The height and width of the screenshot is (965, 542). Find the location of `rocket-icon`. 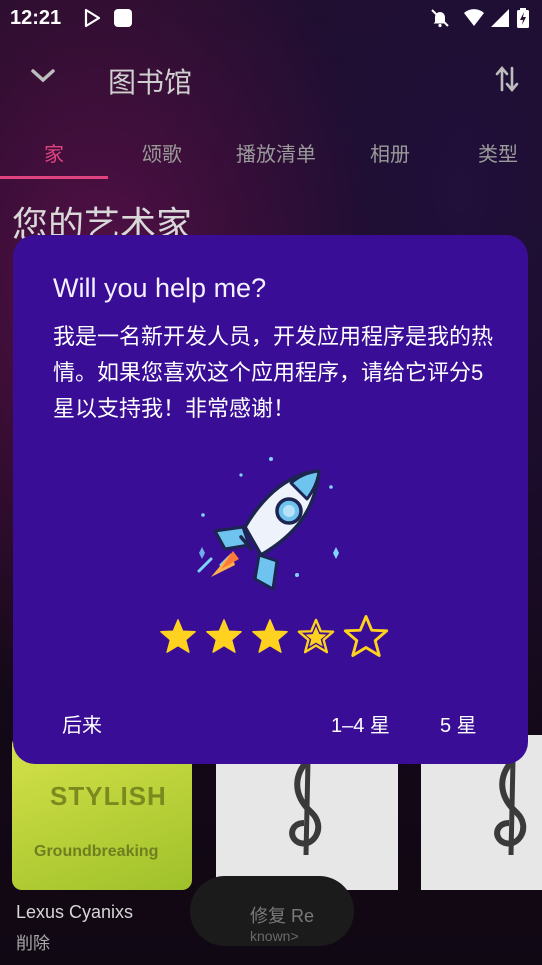

rocket-icon is located at coordinates (268, 524).